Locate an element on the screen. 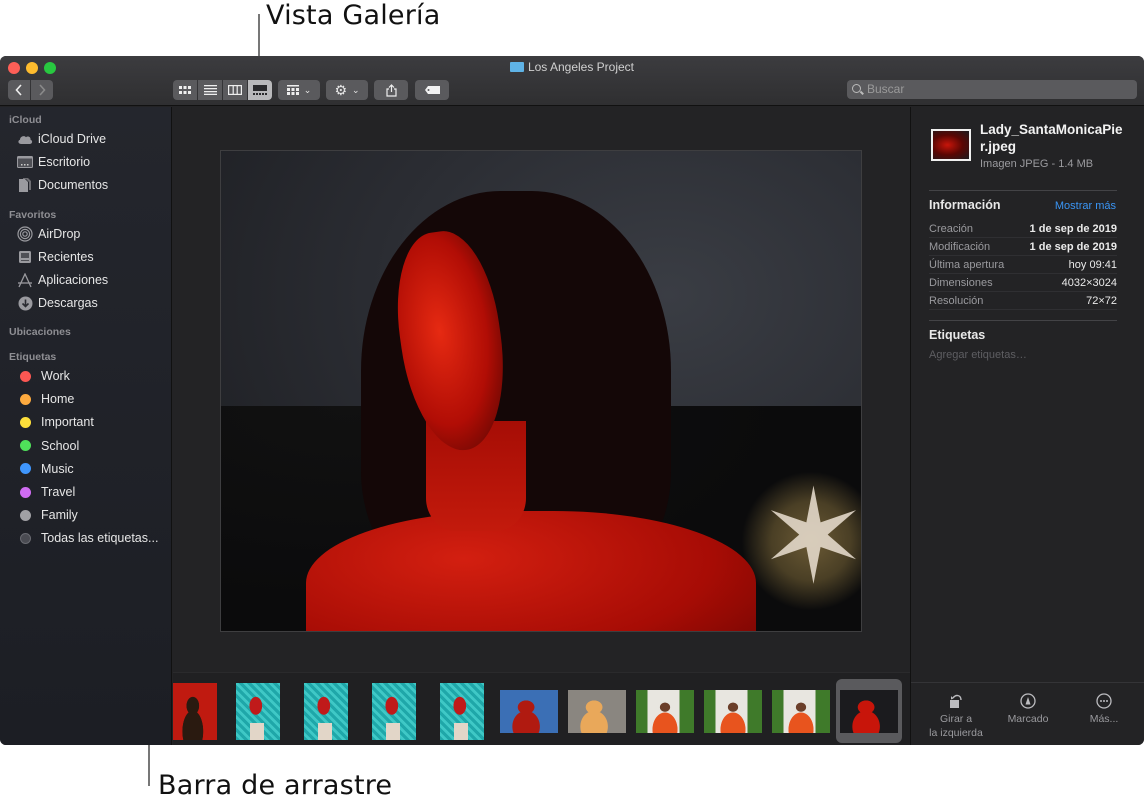 This screenshot has width=1144, height=809. scrubber-bar is located at coordinates (541, 708).